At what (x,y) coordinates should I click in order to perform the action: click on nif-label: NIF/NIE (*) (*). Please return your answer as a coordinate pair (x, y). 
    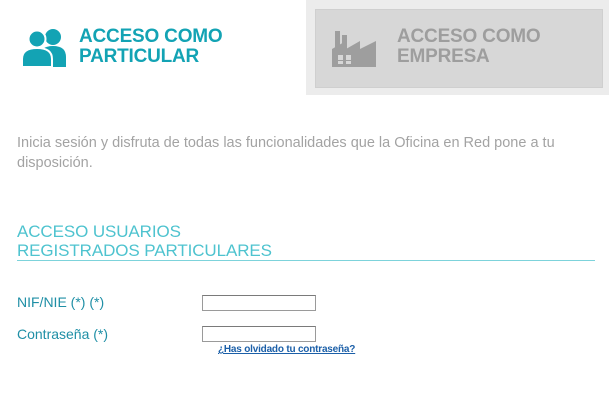
    Looking at the image, I should click on (61, 302).